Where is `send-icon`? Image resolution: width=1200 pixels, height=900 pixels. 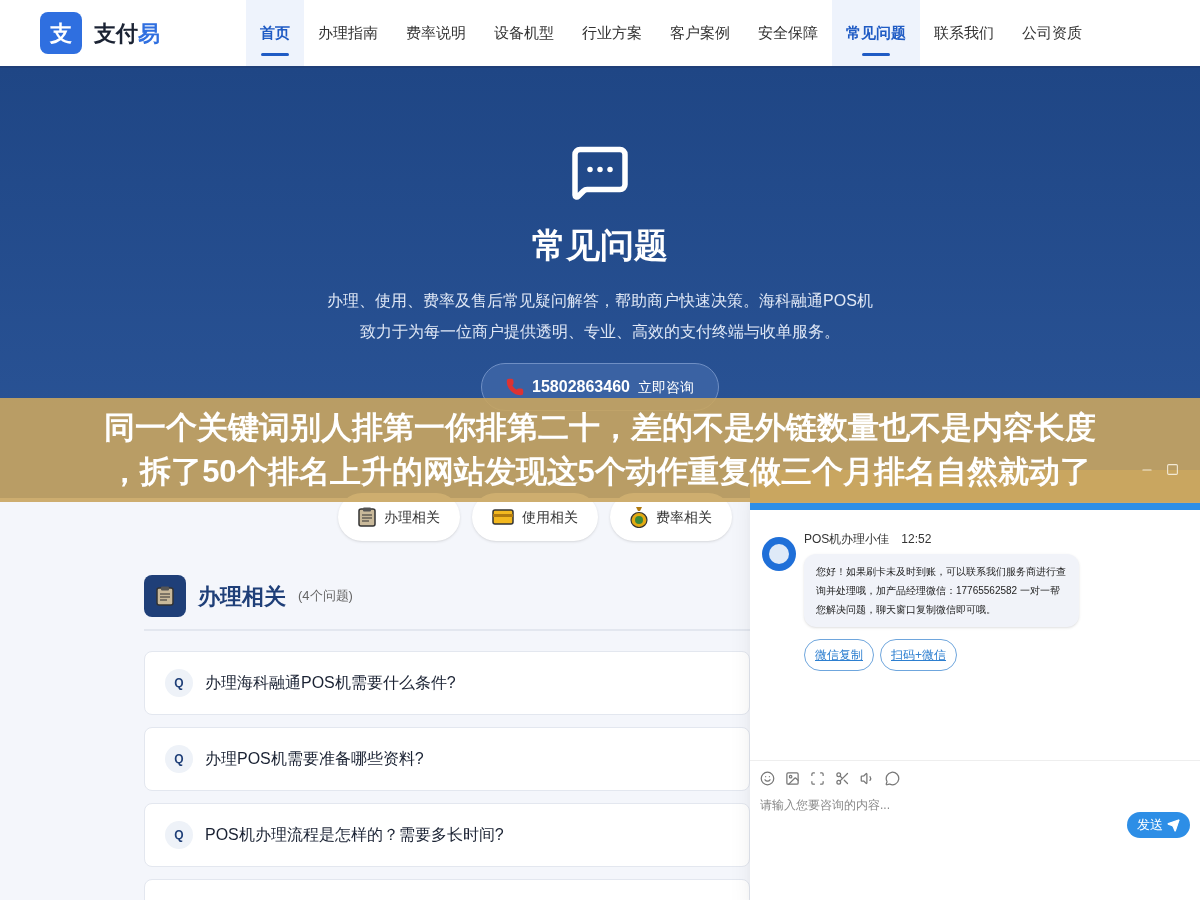 send-icon is located at coordinates (1173, 825).